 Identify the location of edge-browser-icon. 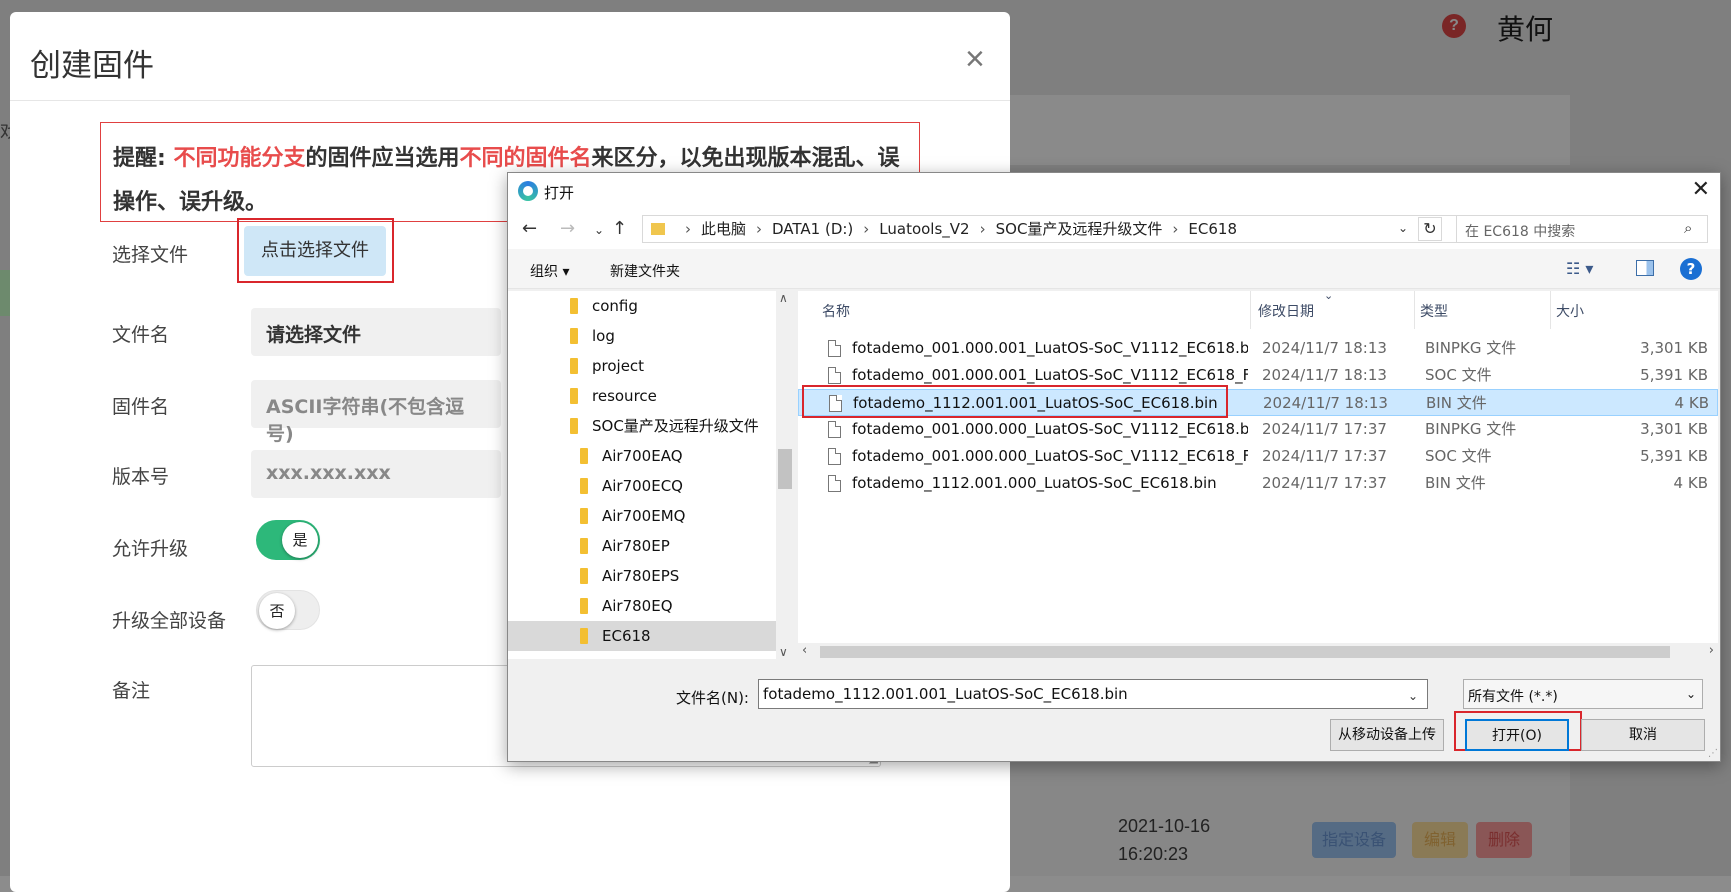
(528, 191).